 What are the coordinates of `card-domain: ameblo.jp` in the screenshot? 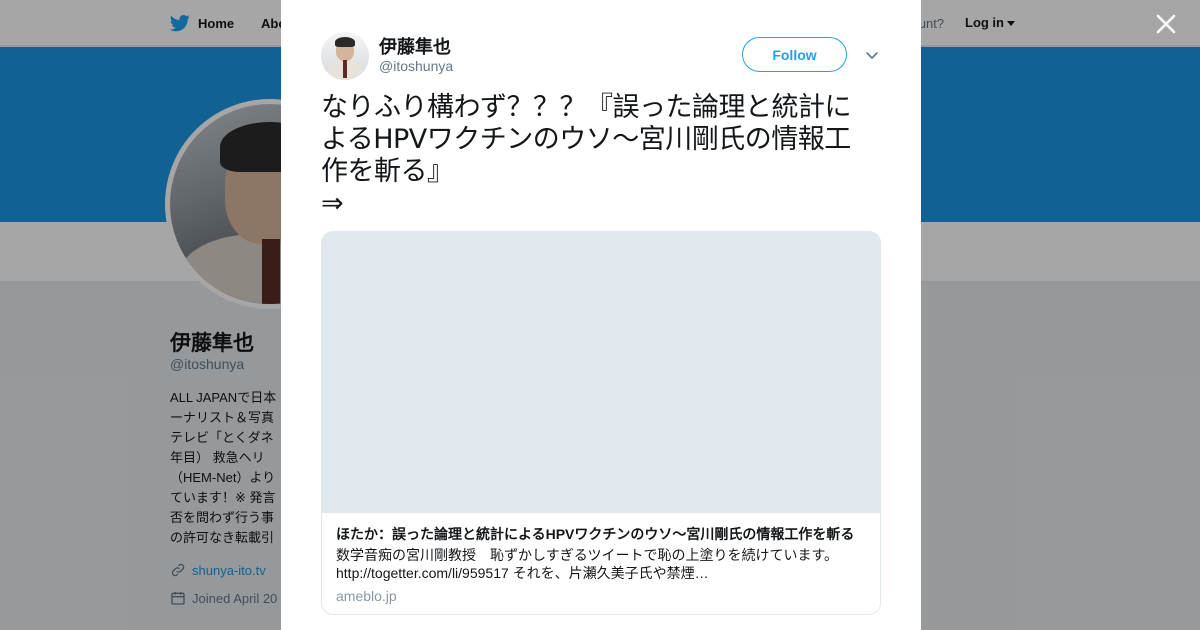 It's located at (366, 596).